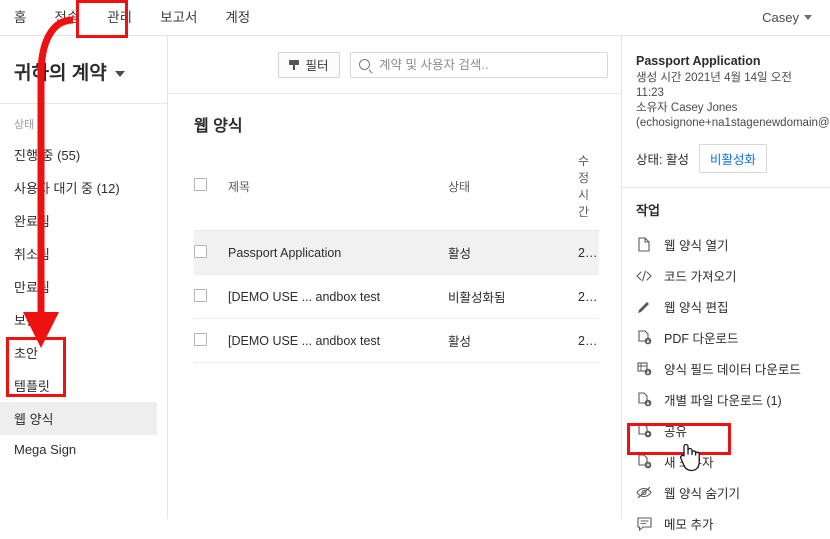 The width and height of the screenshot is (830, 539). I want to click on action-open-web-form: 웹 양식 열기, so click(726, 244).